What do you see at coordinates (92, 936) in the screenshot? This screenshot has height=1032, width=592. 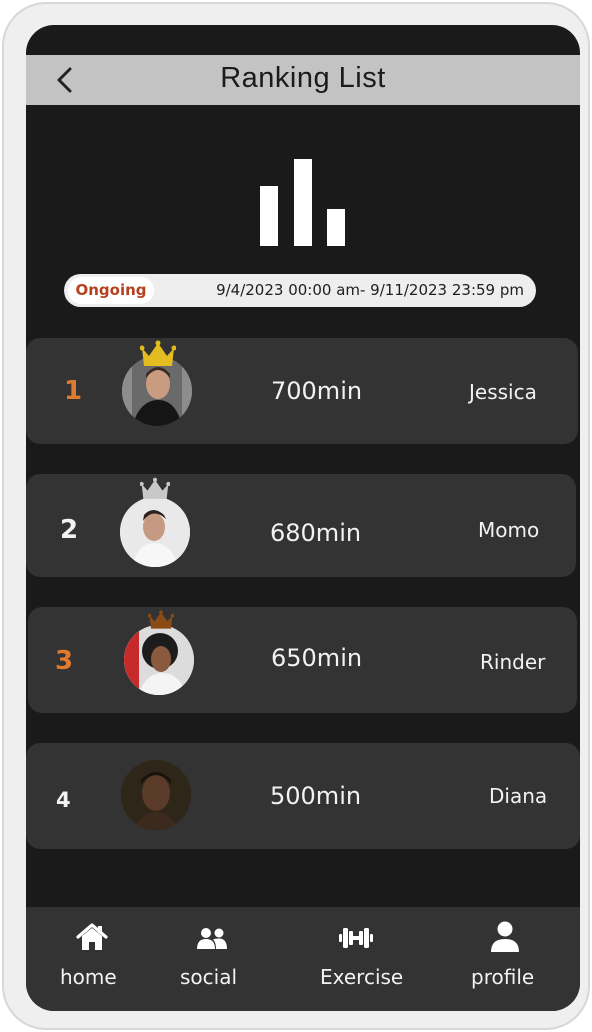 I see `home-icon` at bounding box center [92, 936].